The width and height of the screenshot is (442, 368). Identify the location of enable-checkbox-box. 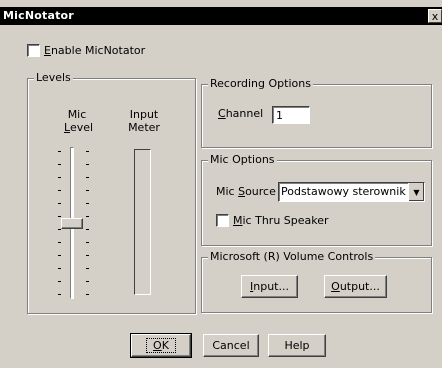
(33, 50).